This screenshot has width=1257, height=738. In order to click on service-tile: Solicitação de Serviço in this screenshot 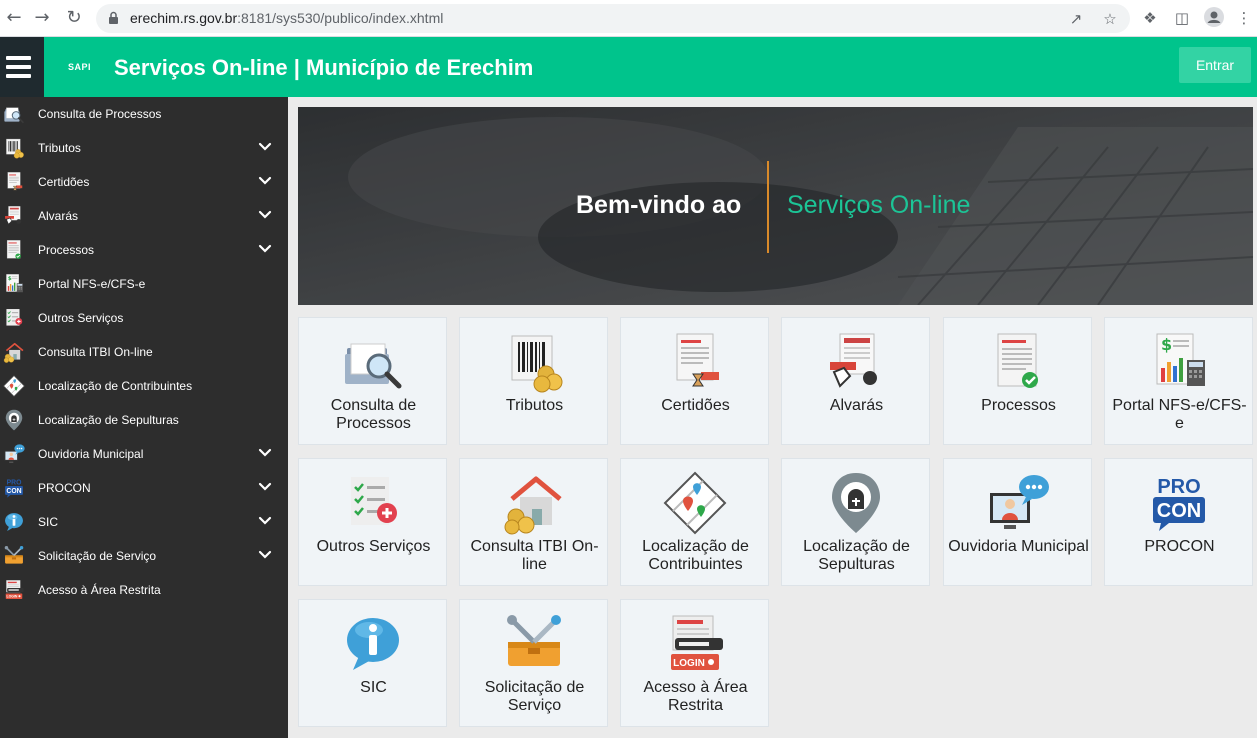, I will do `click(533, 663)`.